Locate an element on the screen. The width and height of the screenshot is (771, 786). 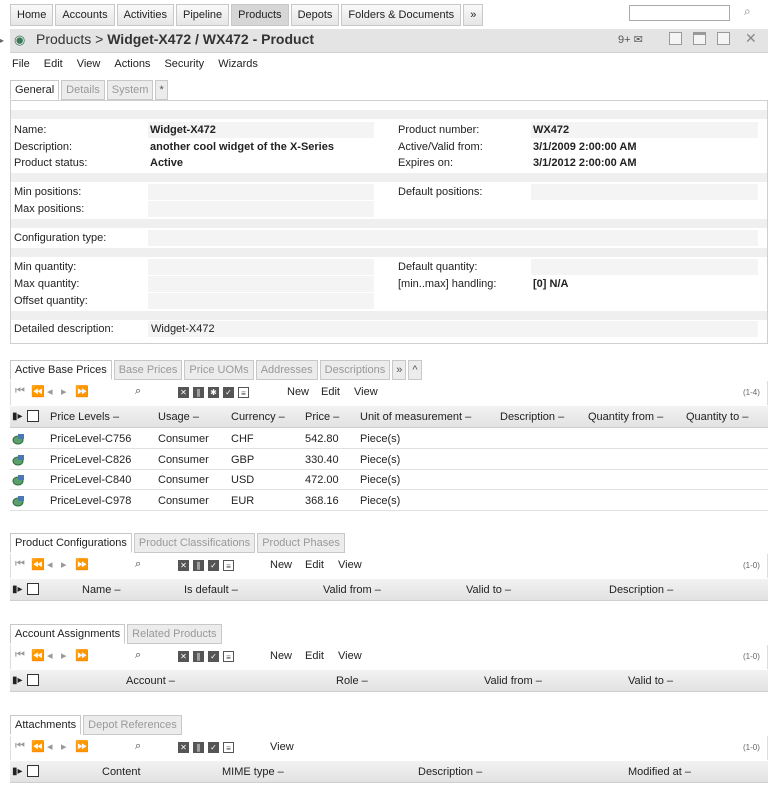
print-icon is located at coordinates (723, 38).